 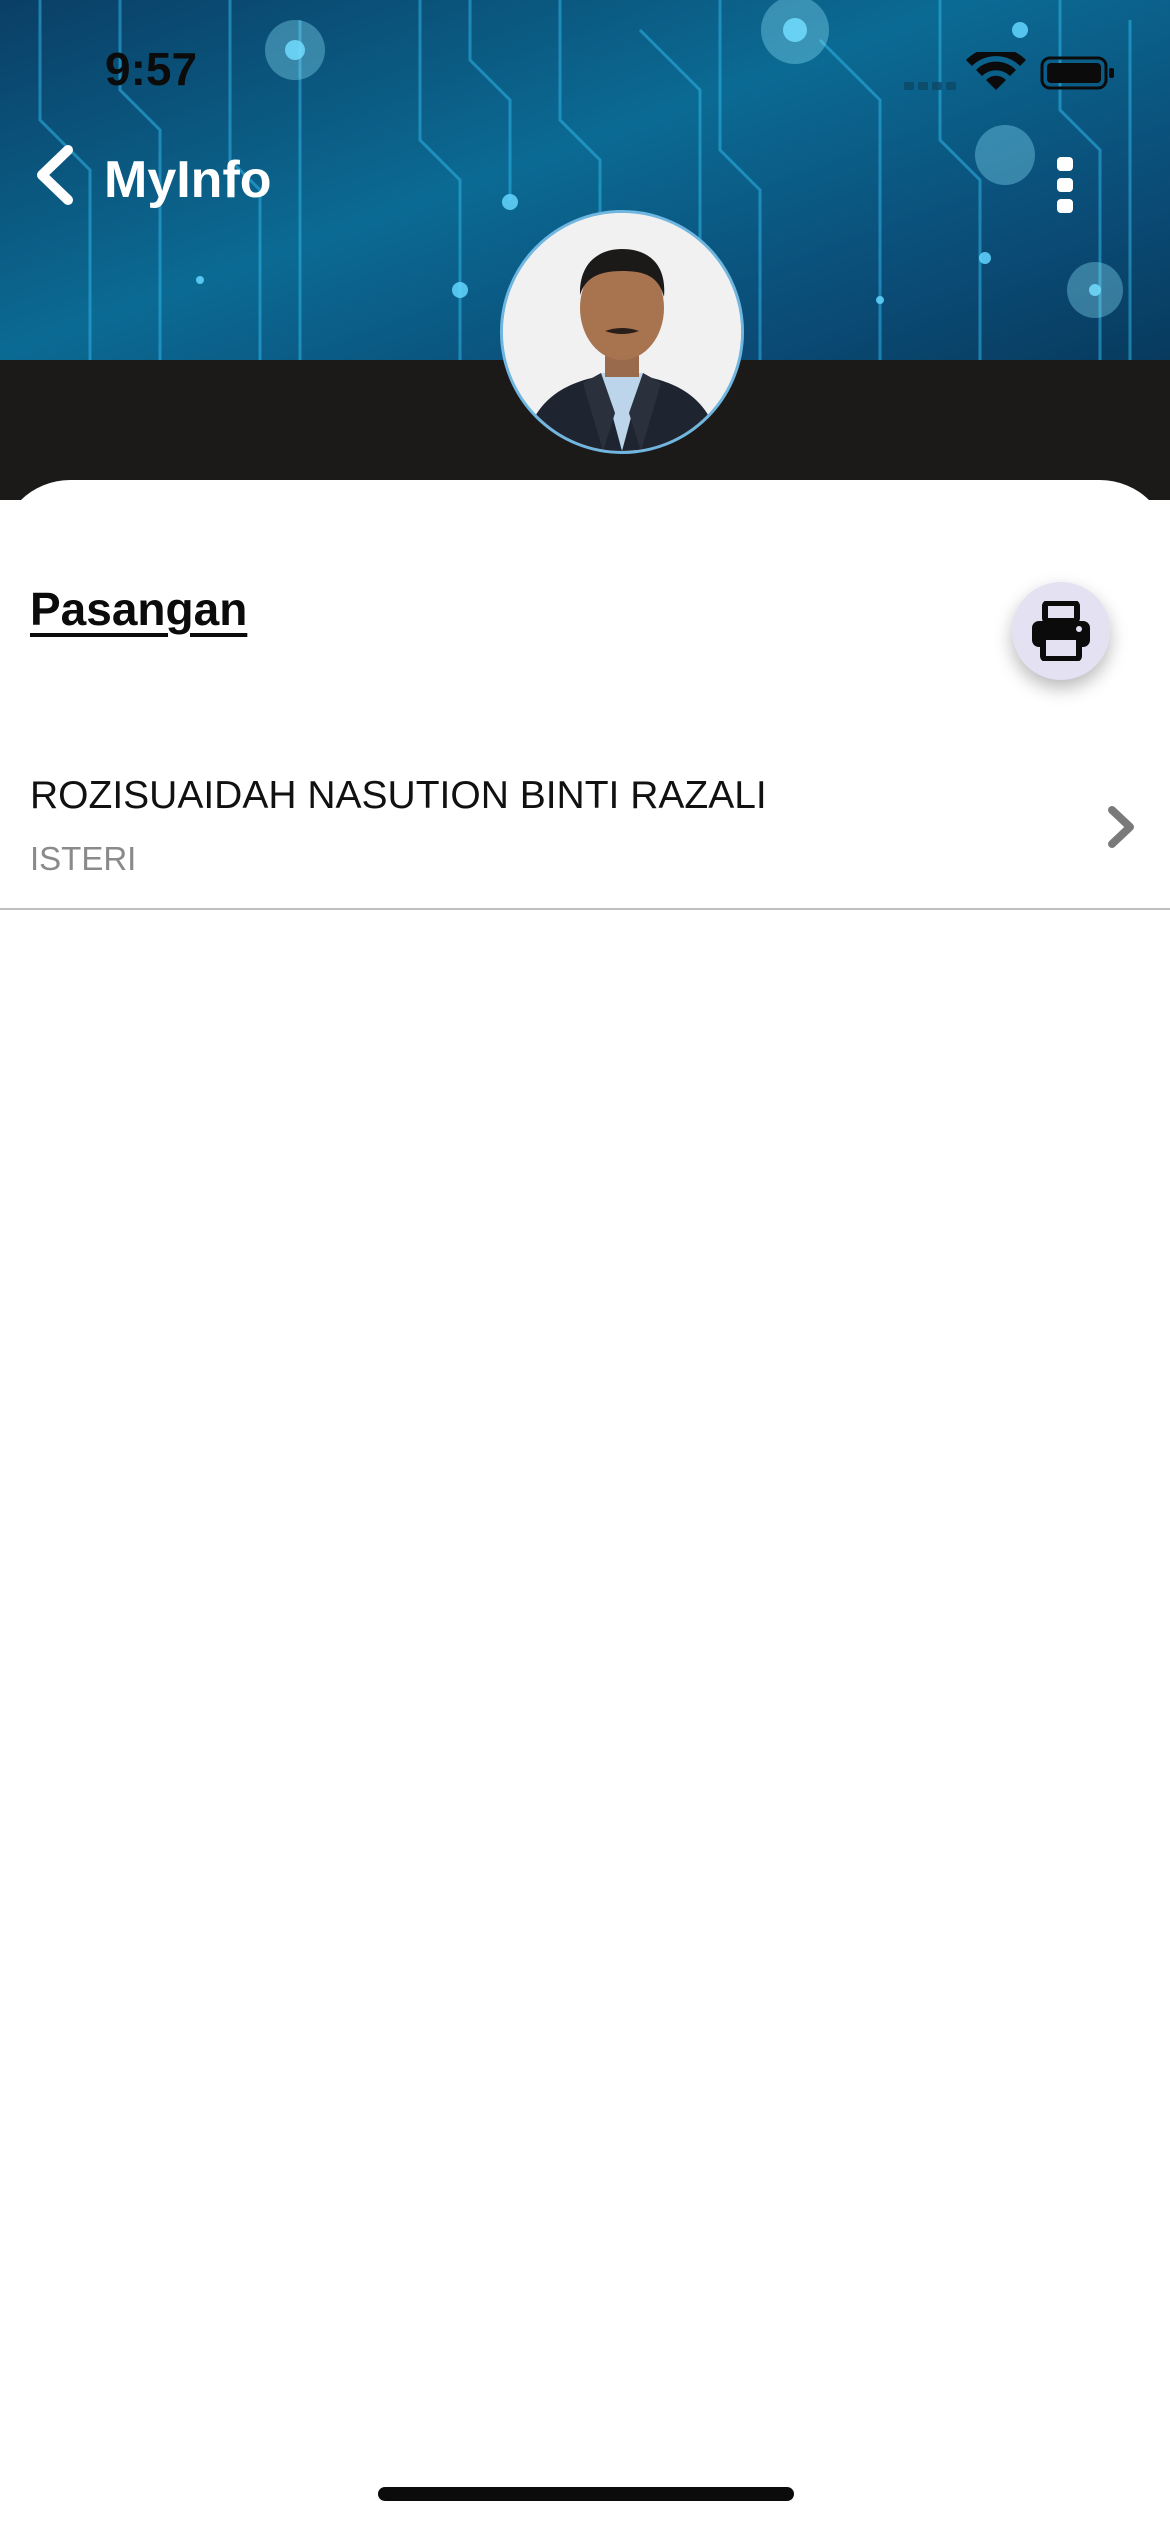 What do you see at coordinates (586, 2494) in the screenshot?
I see `home-indicator` at bounding box center [586, 2494].